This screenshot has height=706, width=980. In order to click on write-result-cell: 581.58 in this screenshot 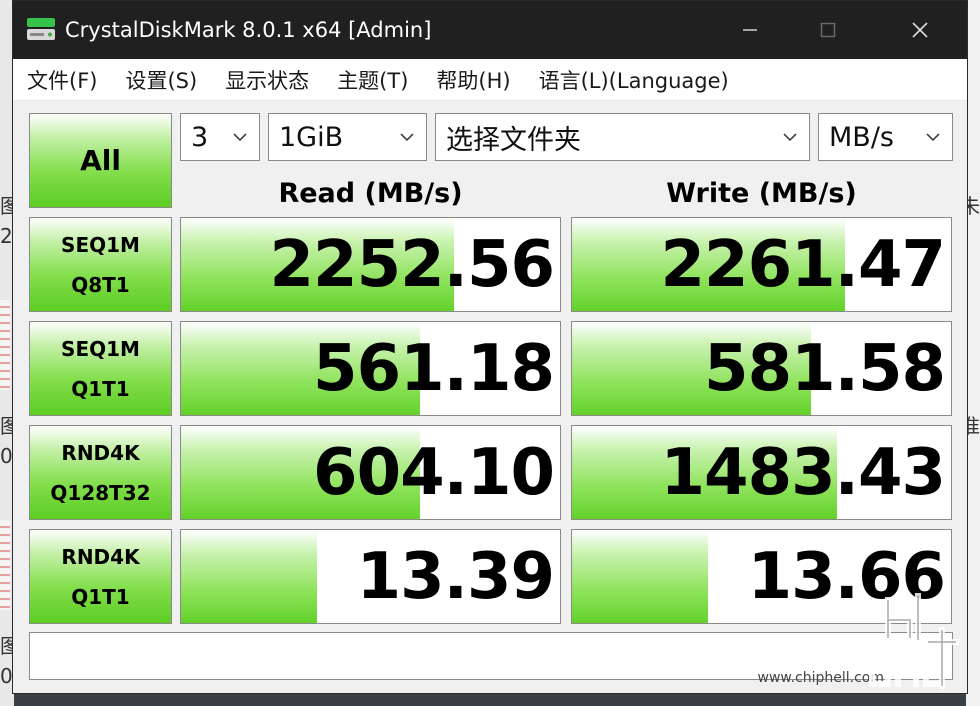, I will do `click(761, 368)`.